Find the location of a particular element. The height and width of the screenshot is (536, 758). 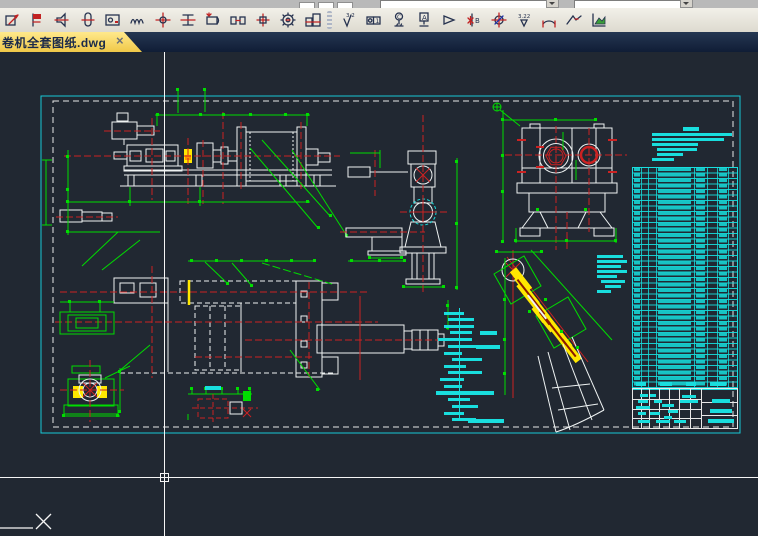

main-toolbar: 3.2 1 C A B 3.22 is located at coordinates (379, 20).